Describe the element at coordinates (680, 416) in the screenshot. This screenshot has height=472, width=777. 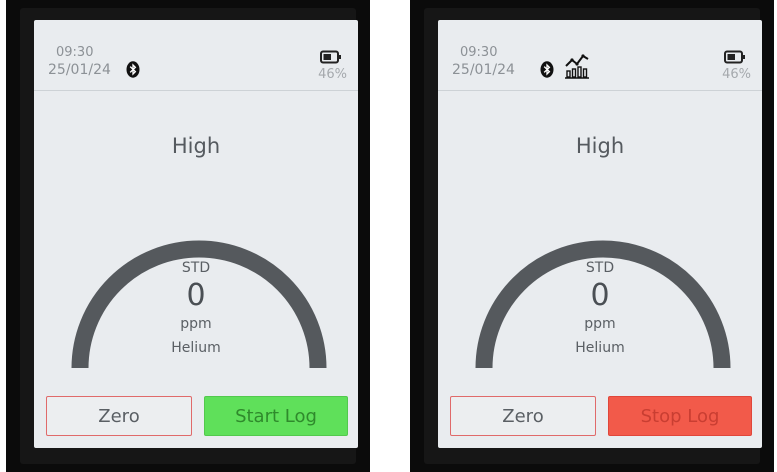
I see `stop-log-button: Stop Log` at that location.